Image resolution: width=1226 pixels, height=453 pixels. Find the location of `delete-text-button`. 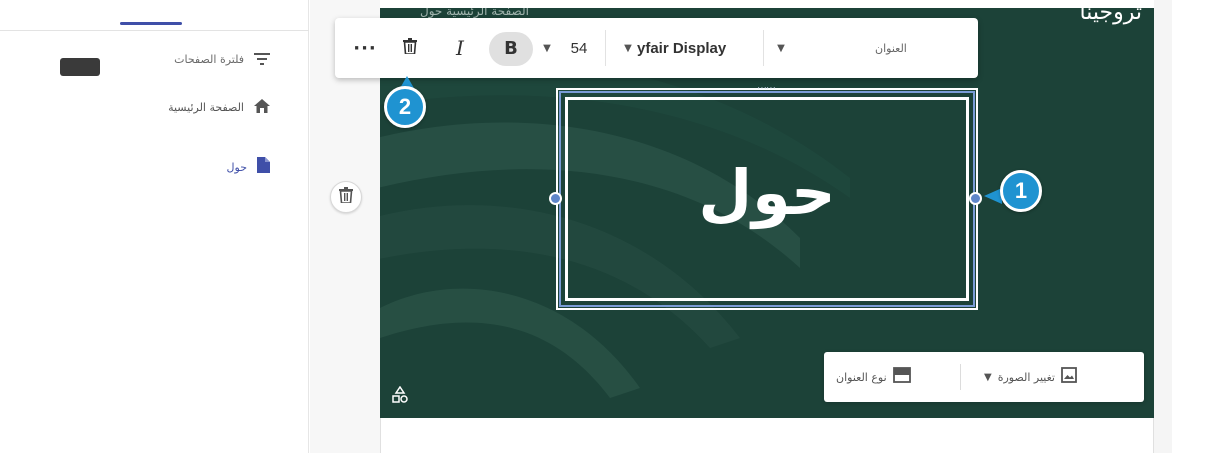

delete-text-button is located at coordinates (410, 48).